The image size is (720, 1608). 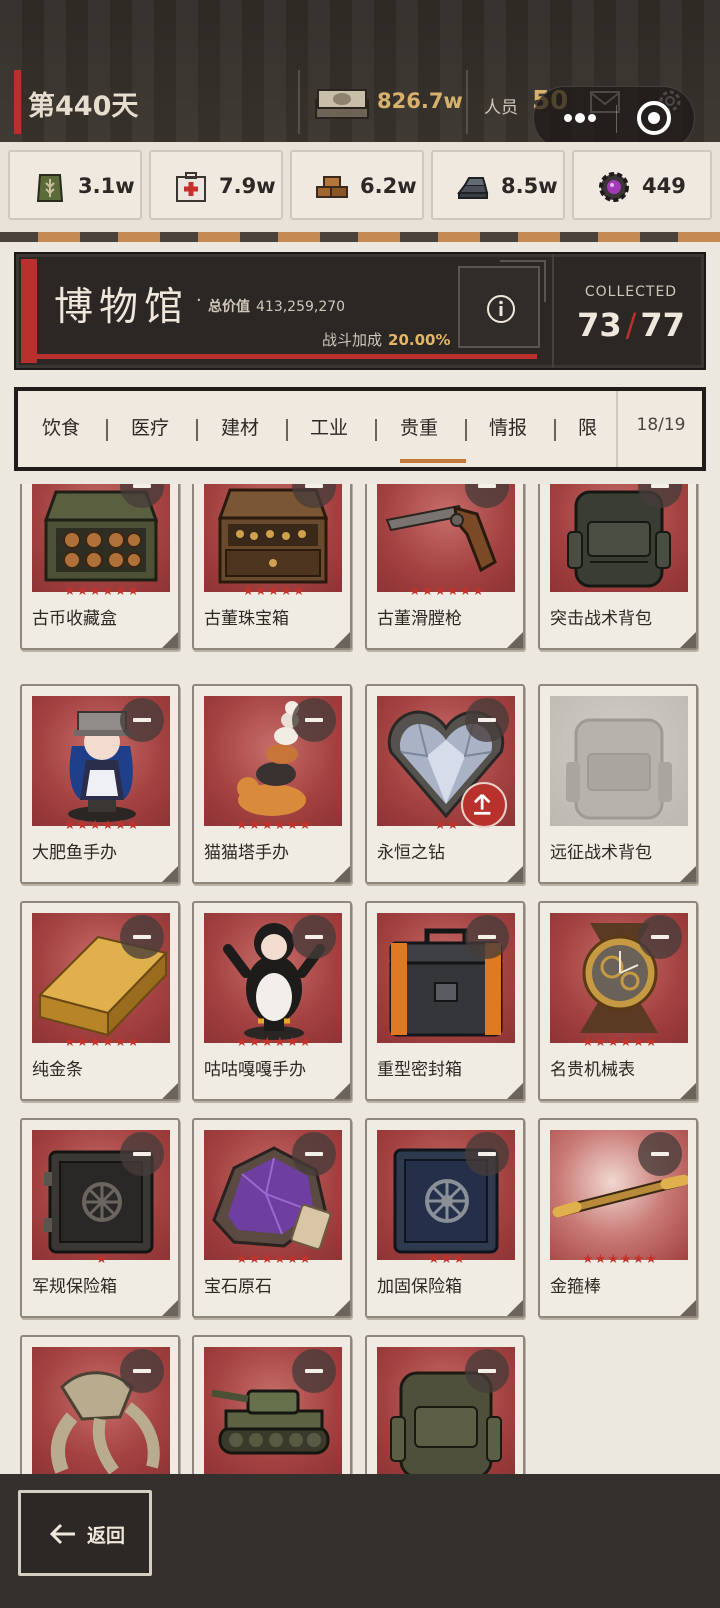 What do you see at coordinates (419, 1070) in the screenshot?
I see `item-name: 重型密封箱` at bounding box center [419, 1070].